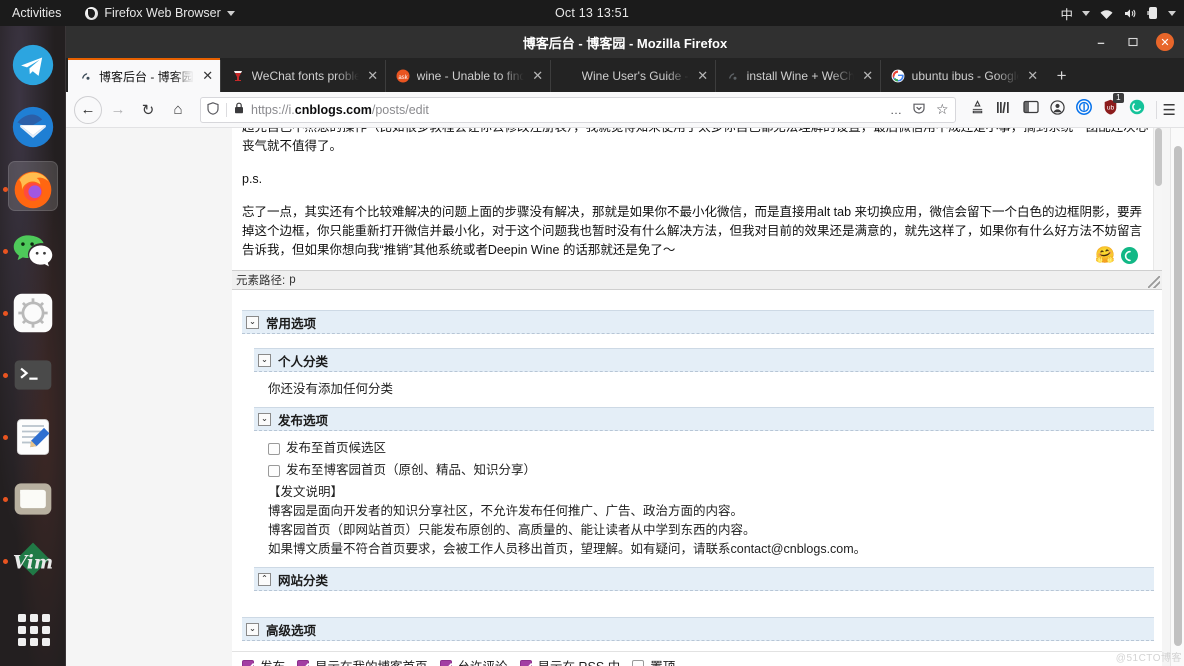 Image resolution: width=1184 pixels, height=666 pixels. I want to click on checkbox-show-on-my-blog-home, so click(303, 662).